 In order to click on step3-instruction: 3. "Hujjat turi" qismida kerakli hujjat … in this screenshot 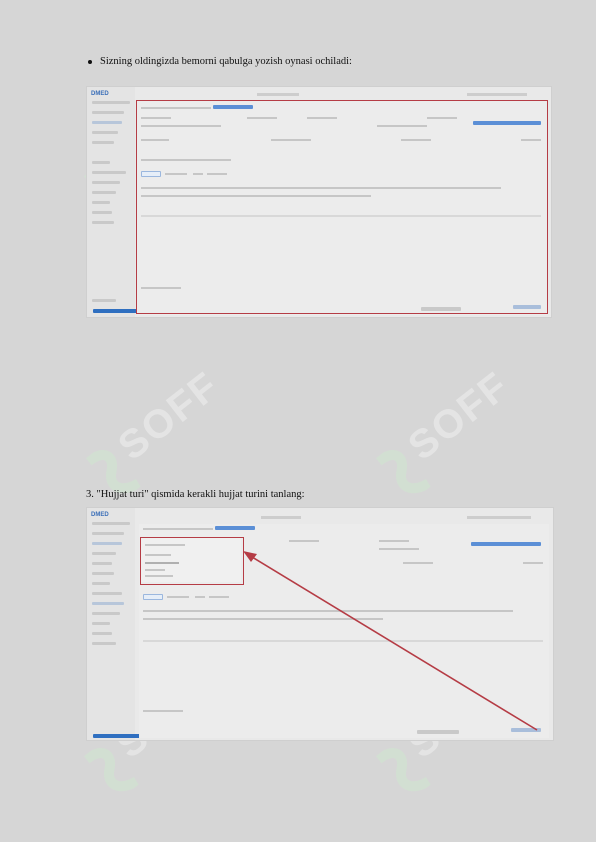, I will do `click(195, 494)`.